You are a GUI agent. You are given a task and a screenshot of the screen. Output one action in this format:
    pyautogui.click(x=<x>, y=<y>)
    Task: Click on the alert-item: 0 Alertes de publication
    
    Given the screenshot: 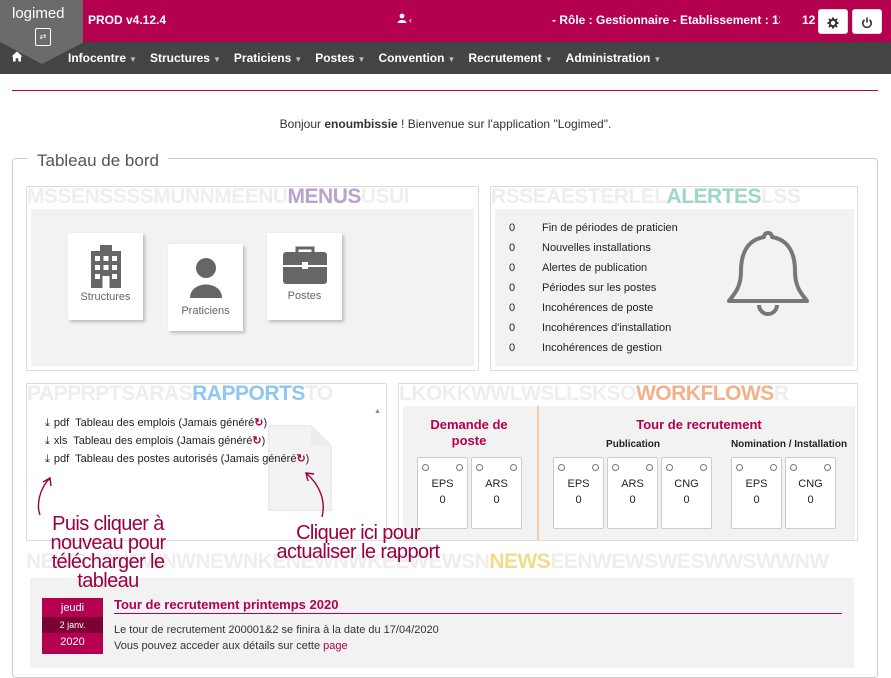 What is the action you would take?
    pyautogui.click(x=578, y=268)
    